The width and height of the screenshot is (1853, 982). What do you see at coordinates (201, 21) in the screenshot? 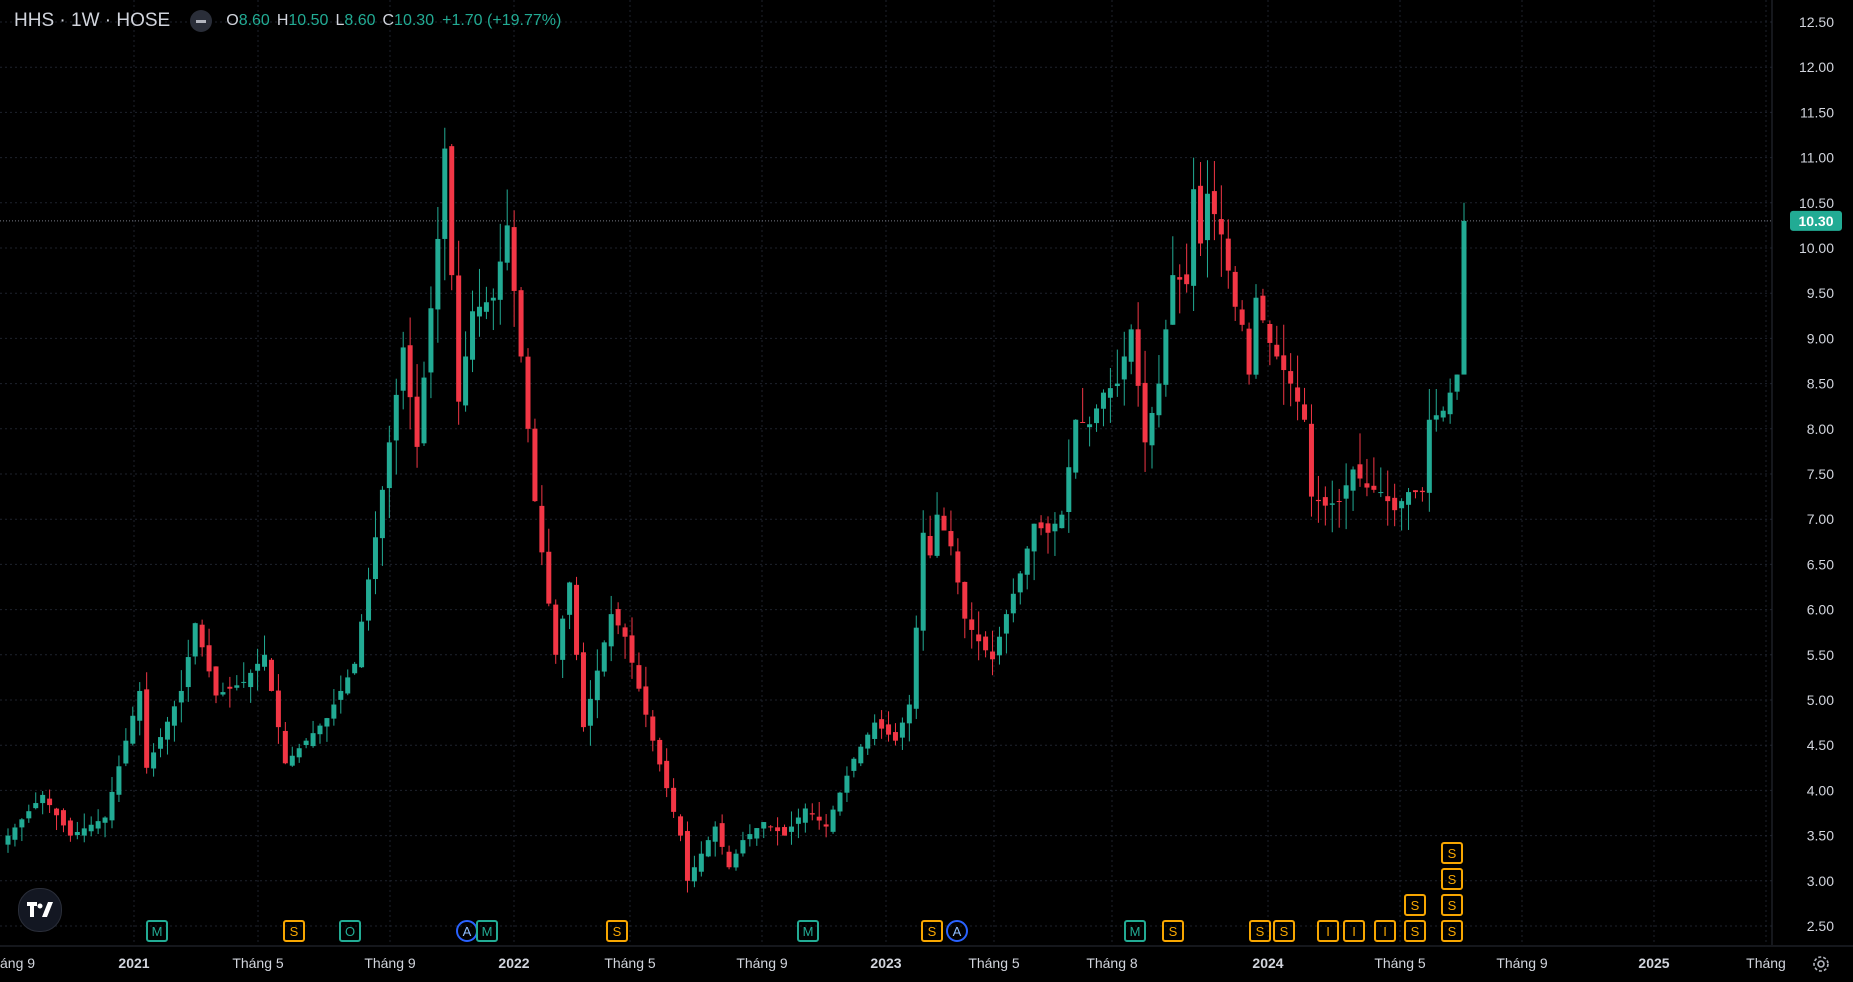
I see `minus-icon` at bounding box center [201, 21].